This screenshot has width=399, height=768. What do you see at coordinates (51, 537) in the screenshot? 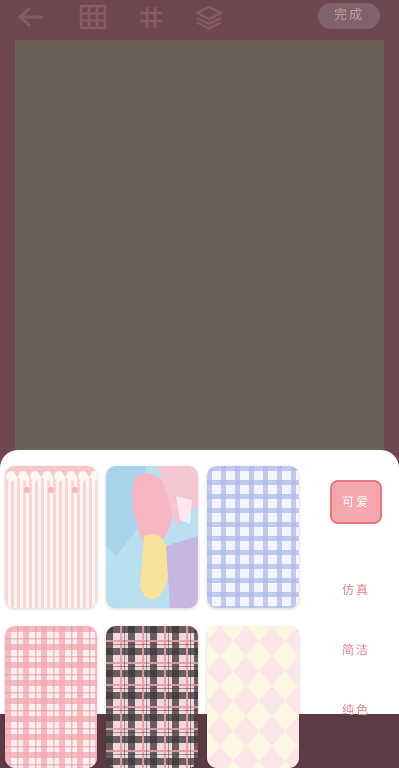
I see `pink-stripes-pattern` at bounding box center [51, 537].